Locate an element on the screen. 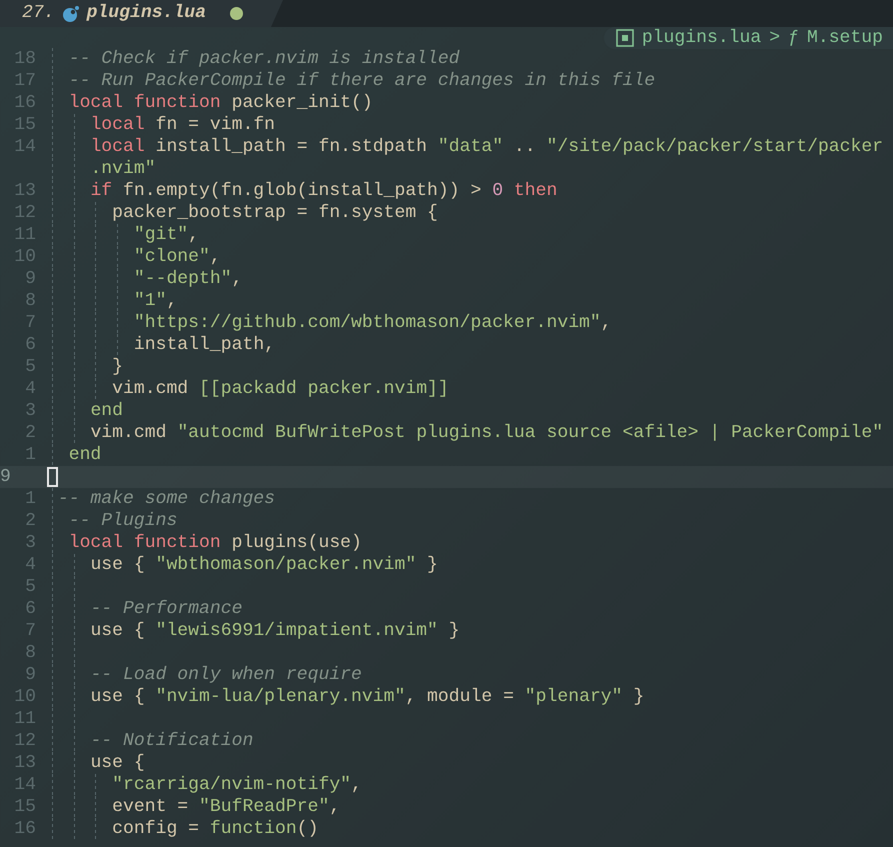 This screenshot has height=847, width=893. code-line: "https://github.com/wbthomason/packer.nvim", is located at coordinates (373, 323).